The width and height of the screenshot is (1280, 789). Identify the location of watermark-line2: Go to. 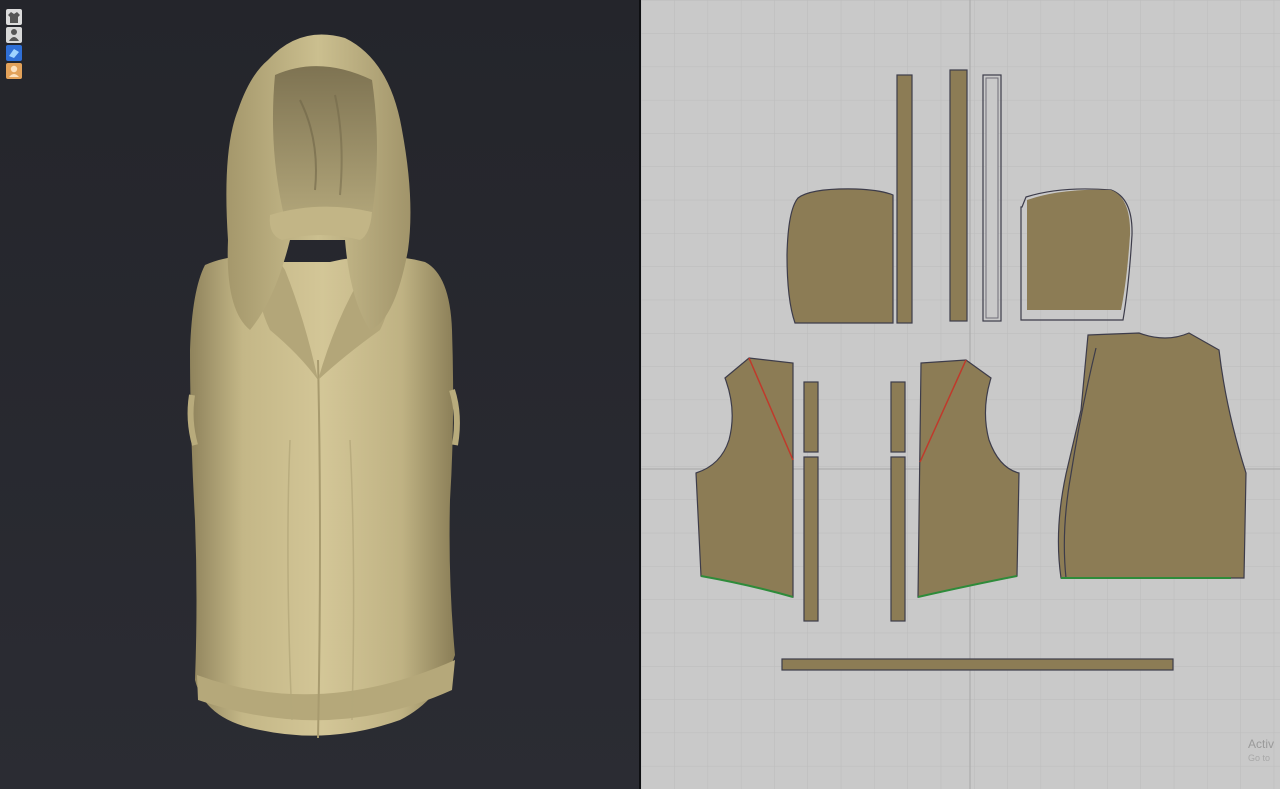
(1259, 758).